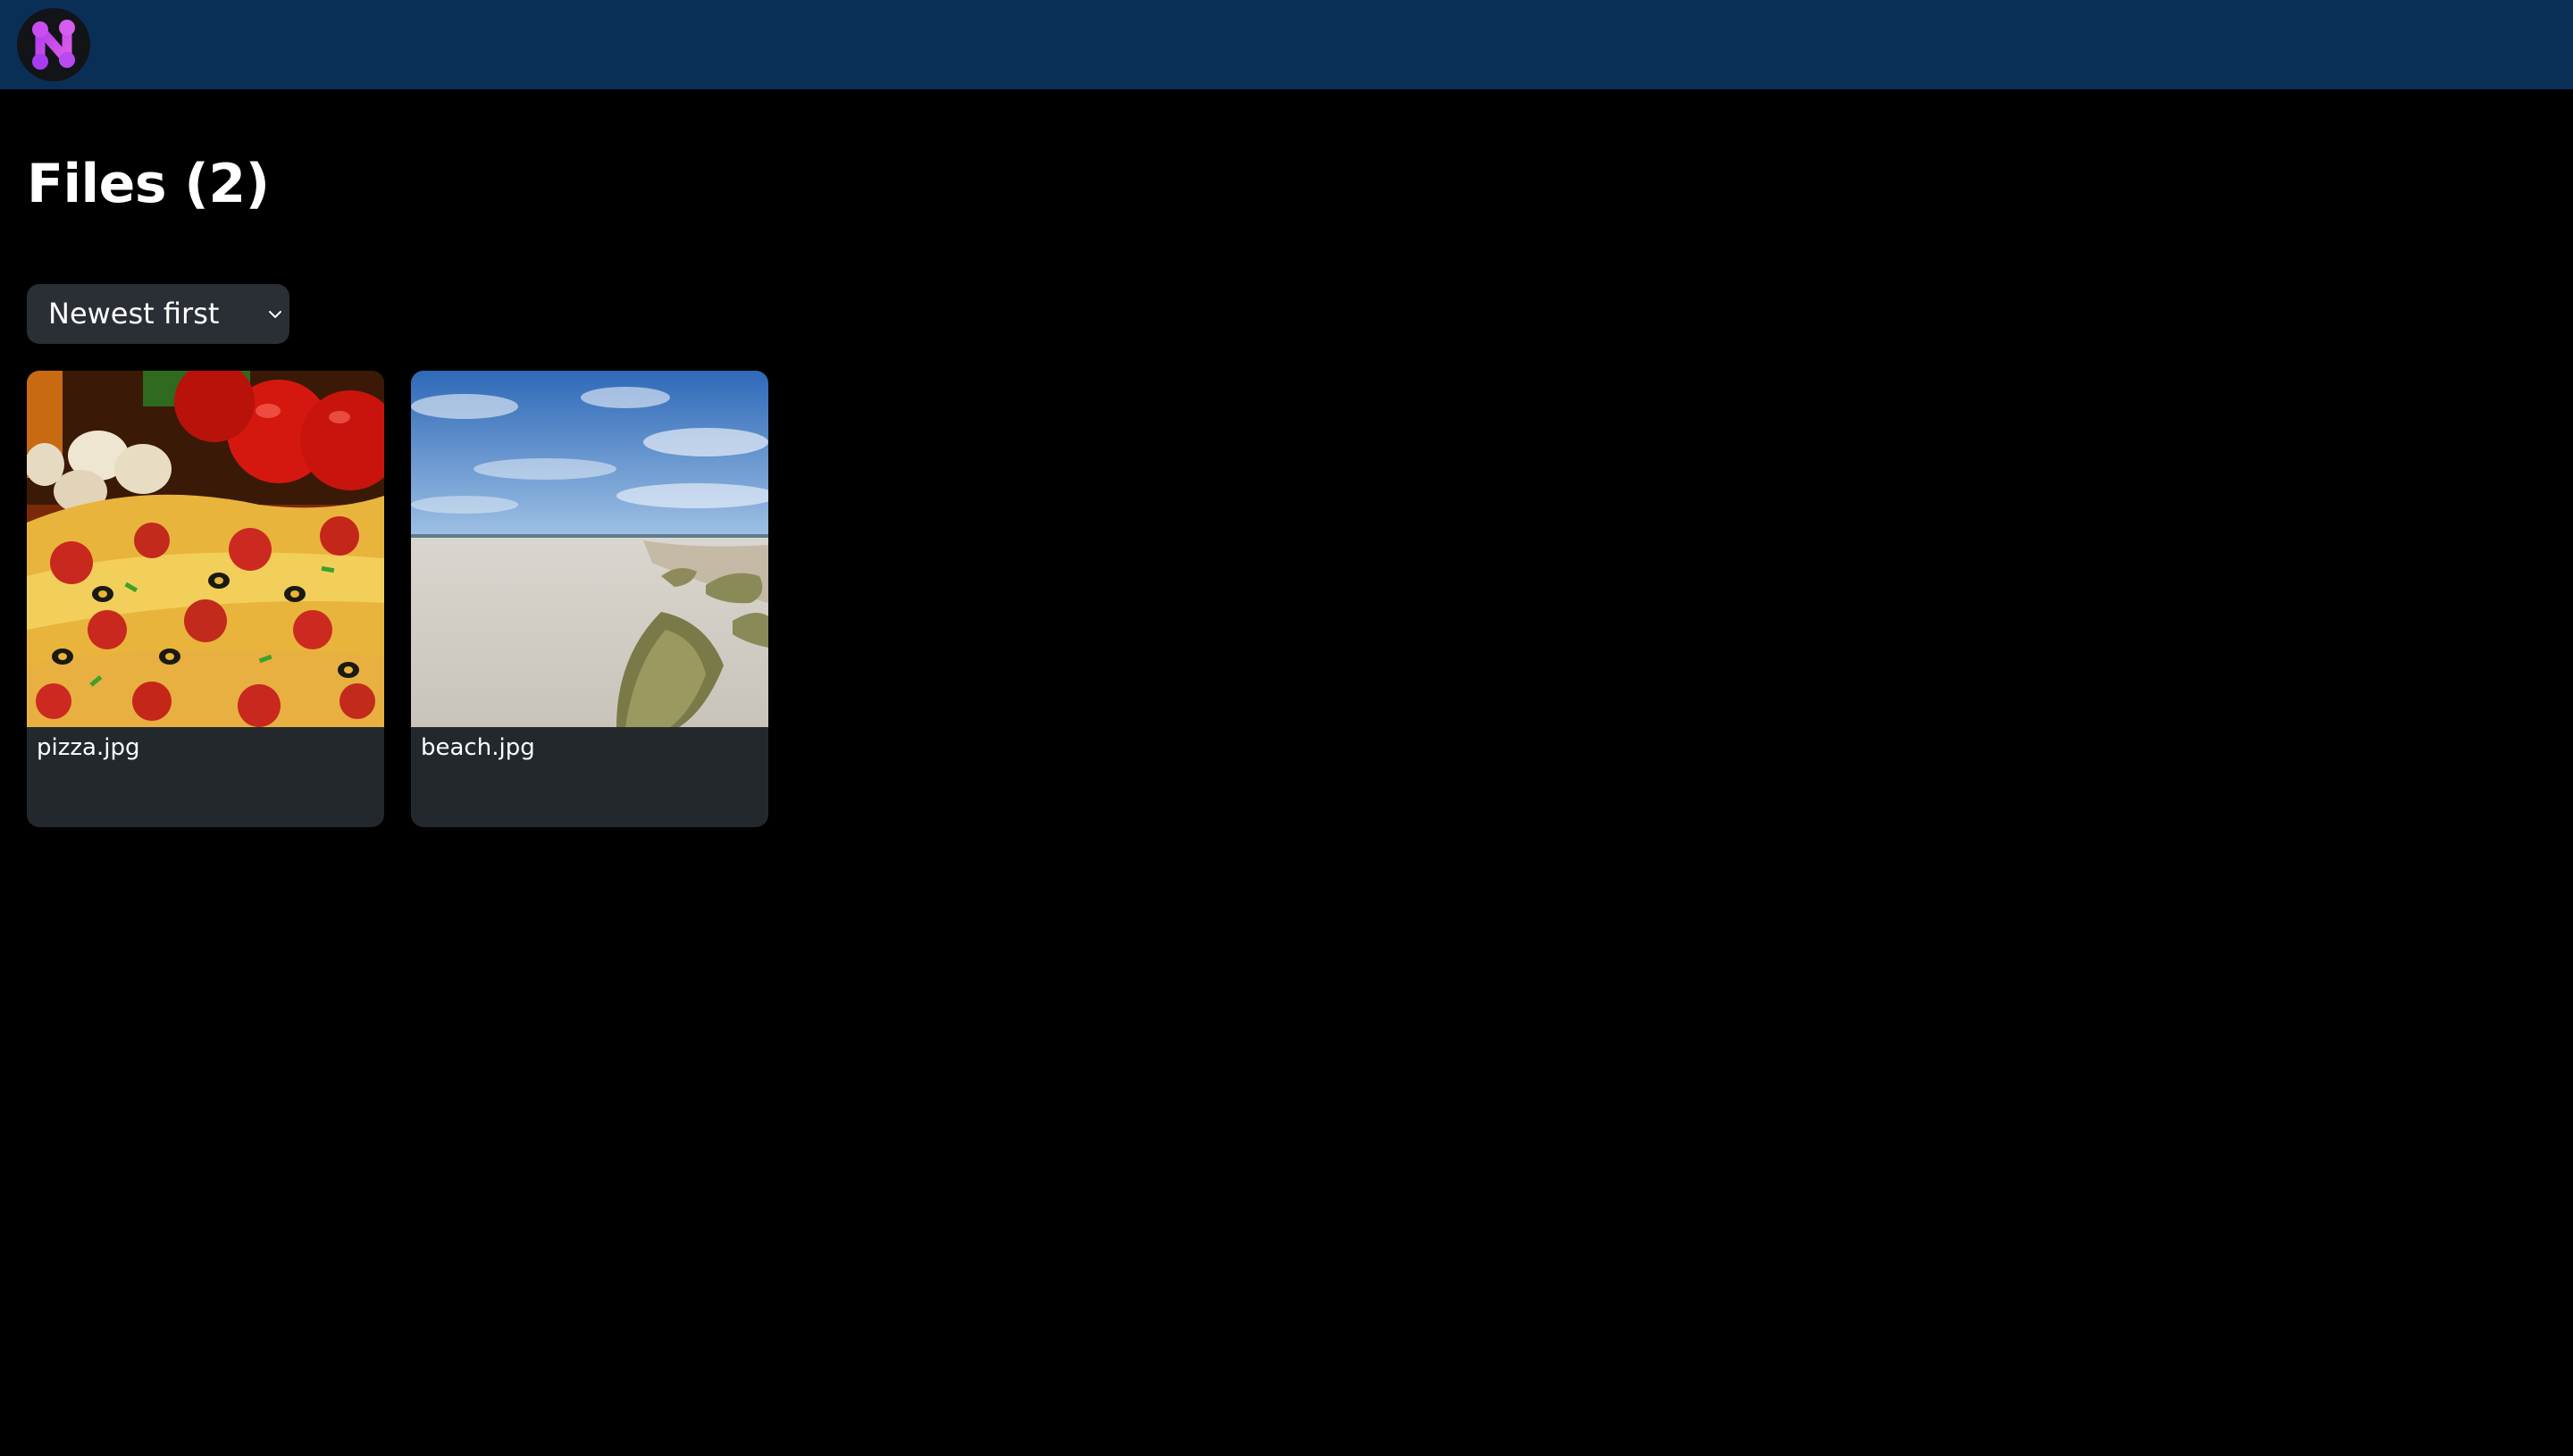 The width and height of the screenshot is (2573, 1456). I want to click on app-logo-icon, so click(53, 44).